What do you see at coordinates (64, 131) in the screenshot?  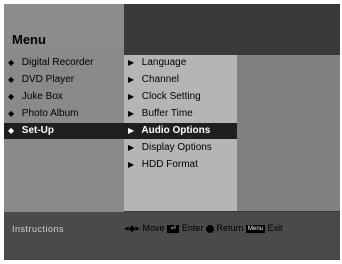 I see `main-menu-item-set-up: ◆ Set-Up` at bounding box center [64, 131].